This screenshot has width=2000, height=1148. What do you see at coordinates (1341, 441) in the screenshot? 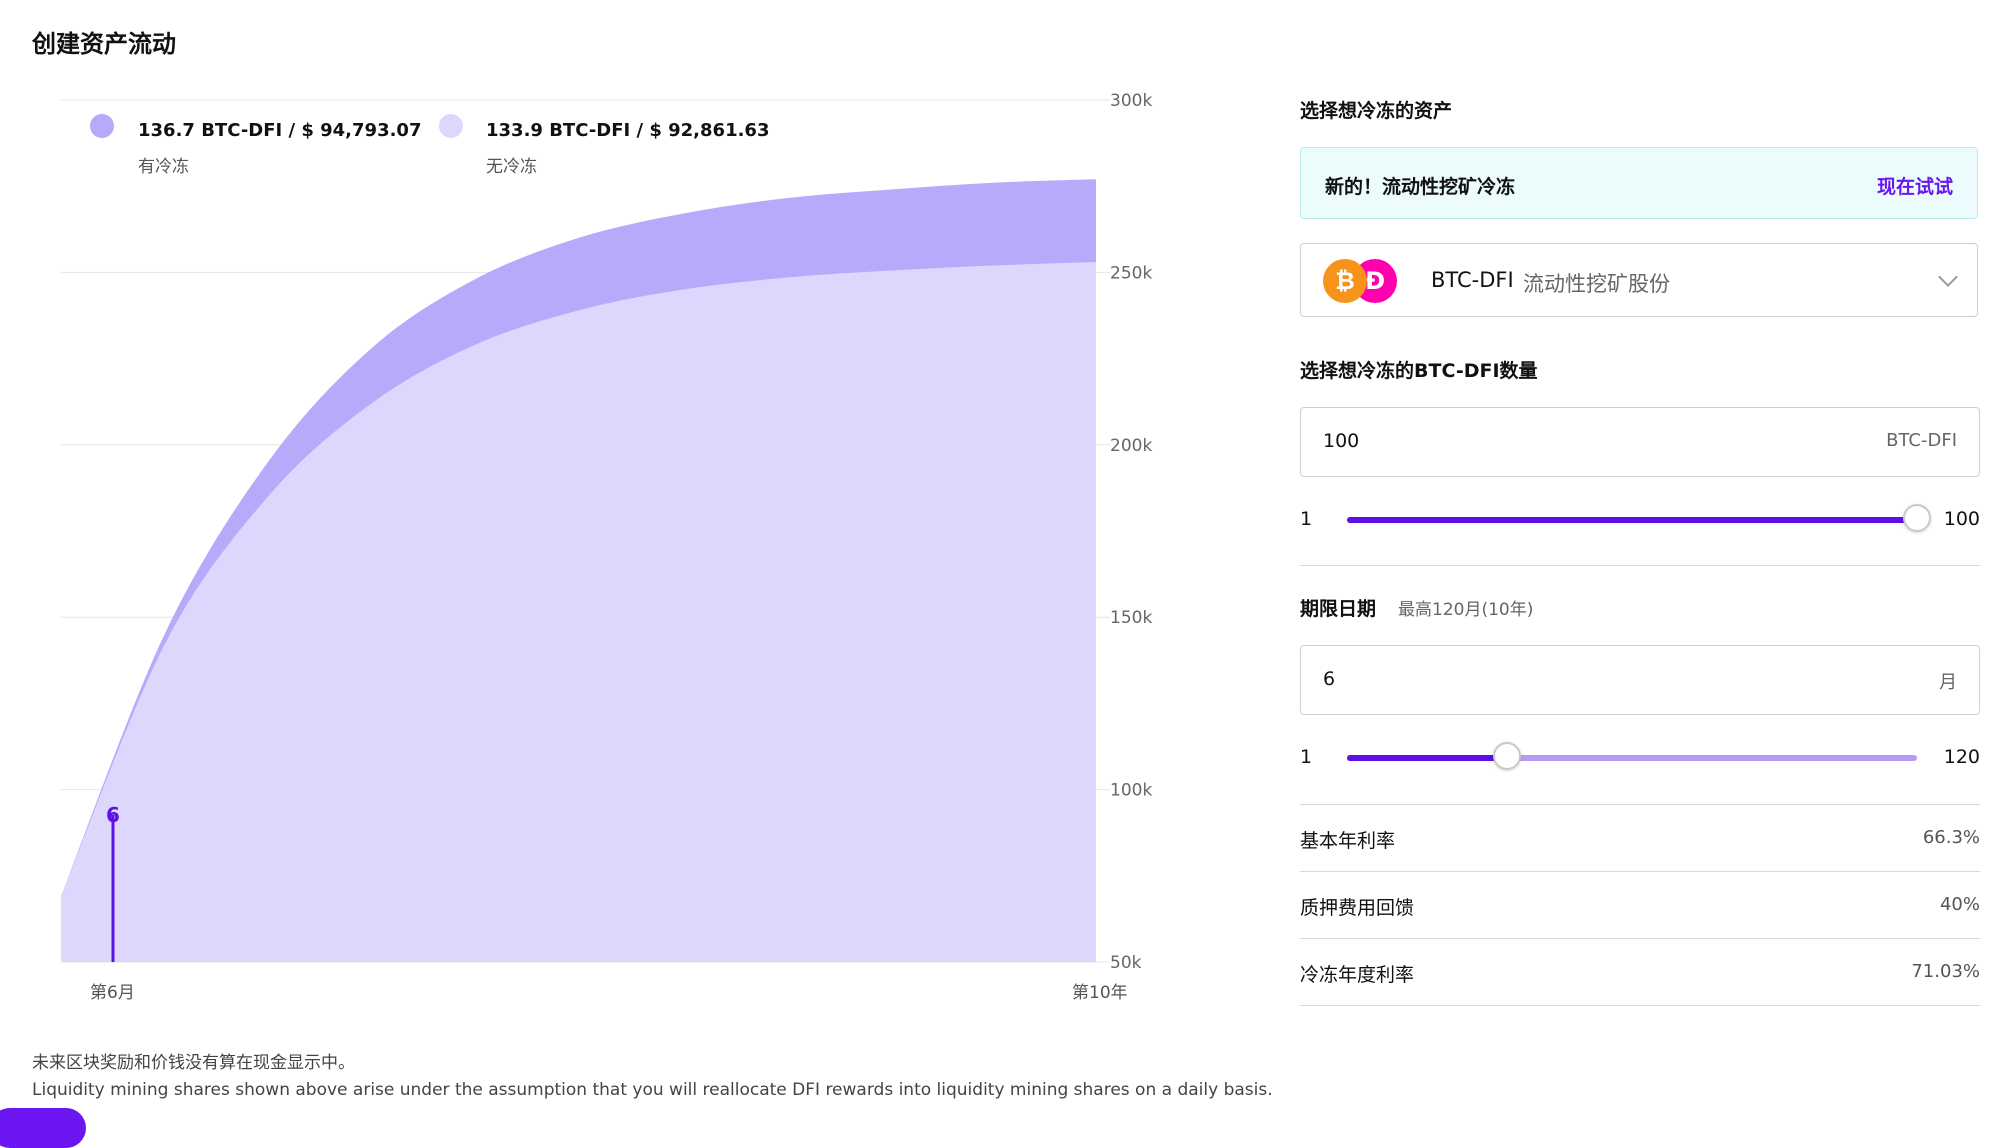
I see `amount-value: 100` at bounding box center [1341, 441].